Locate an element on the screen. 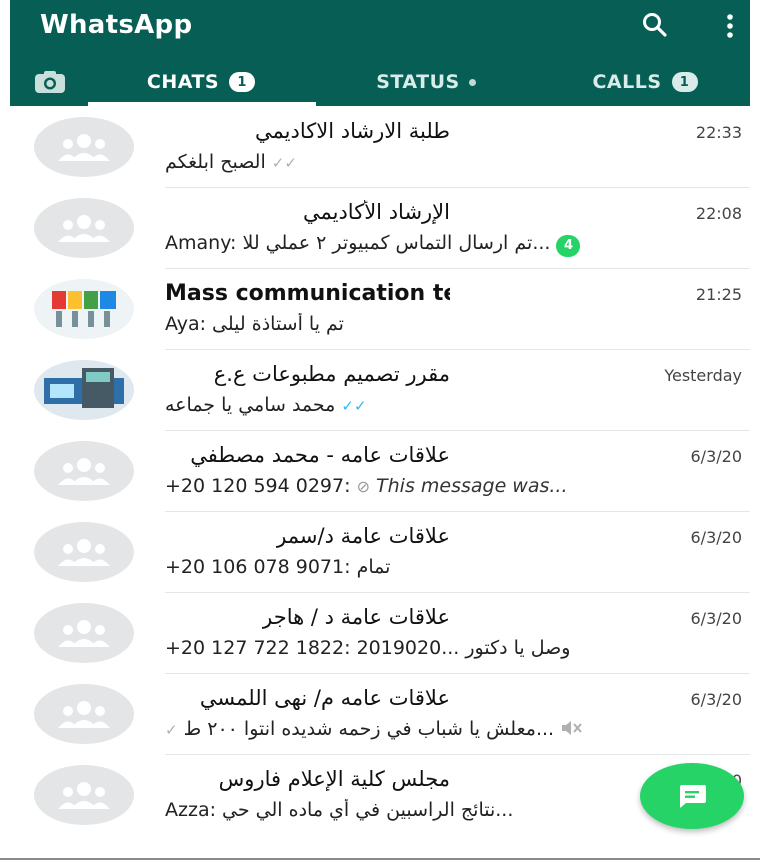 Image resolution: width=760 pixels, height=861 pixels. new-chat-button is located at coordinates (692, 796).